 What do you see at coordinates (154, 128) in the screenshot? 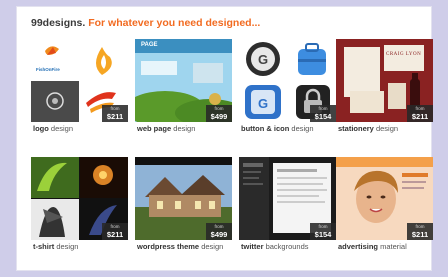
I see `category-name: web page` at bounding box center [154, 128].